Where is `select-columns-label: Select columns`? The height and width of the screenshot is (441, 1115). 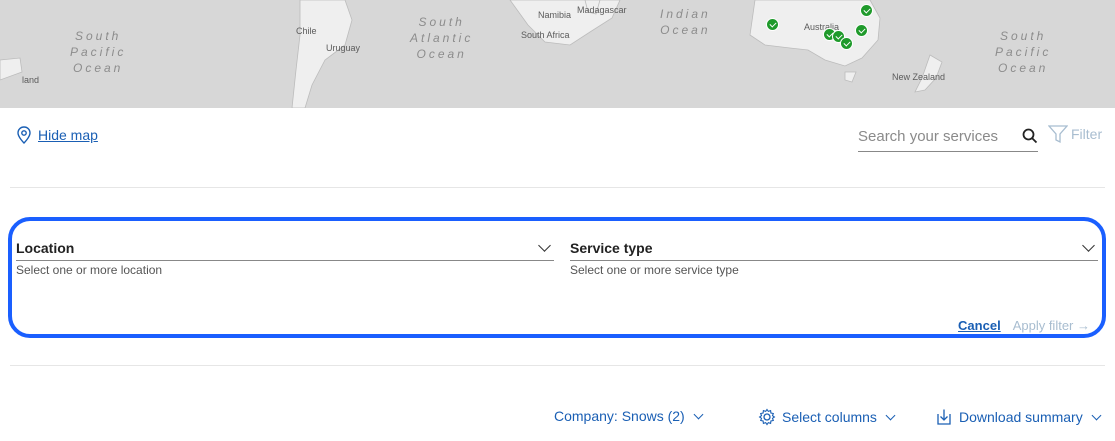 select-columns-label: Select columns is located at coordinates (829, 417).